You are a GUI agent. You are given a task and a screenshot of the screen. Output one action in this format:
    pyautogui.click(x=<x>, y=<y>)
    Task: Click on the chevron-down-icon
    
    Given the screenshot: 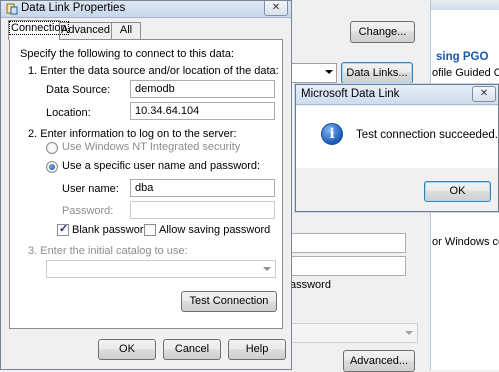 What is the action you would take?
    pyautogui.click(x=267, y=269)
    